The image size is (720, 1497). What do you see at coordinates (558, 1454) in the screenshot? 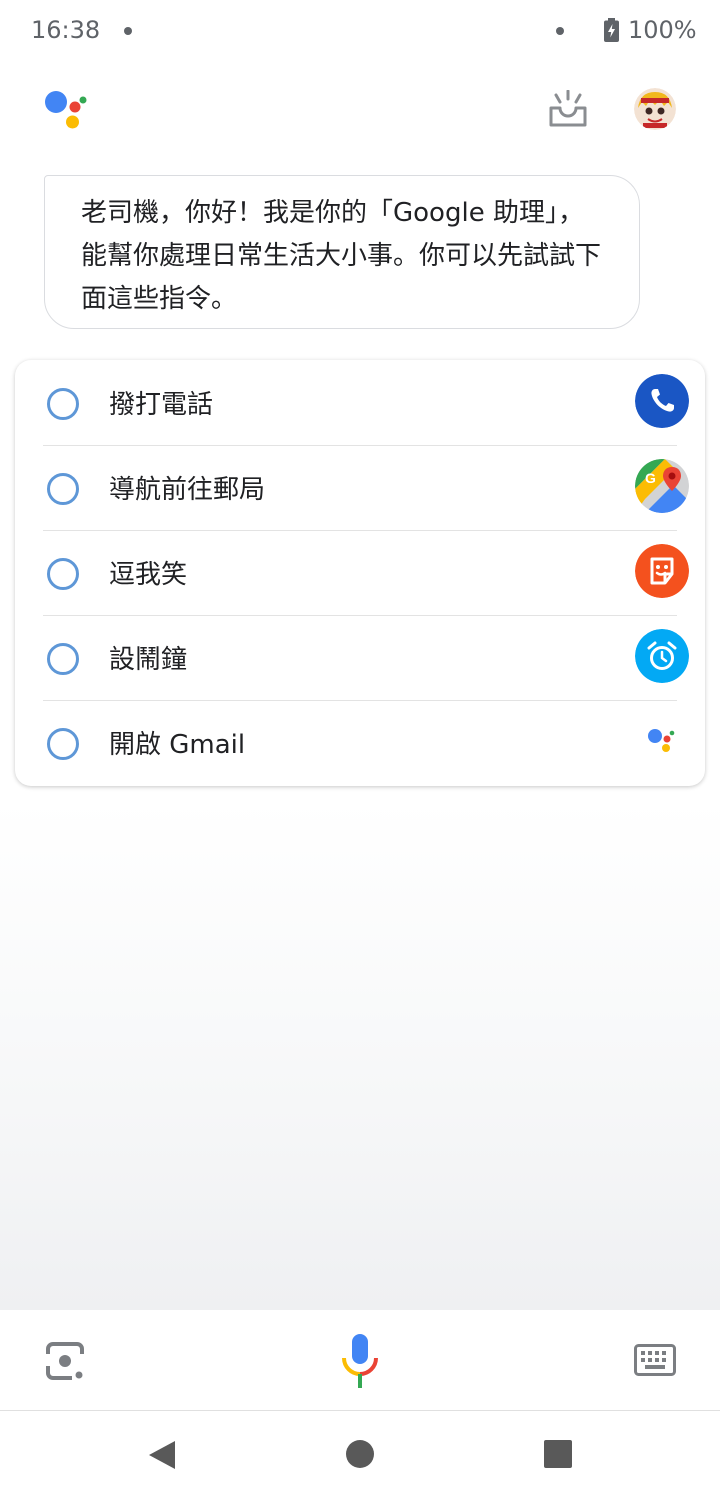
I see `recent-apps-square-icon` at bounding box center [558, 1454].